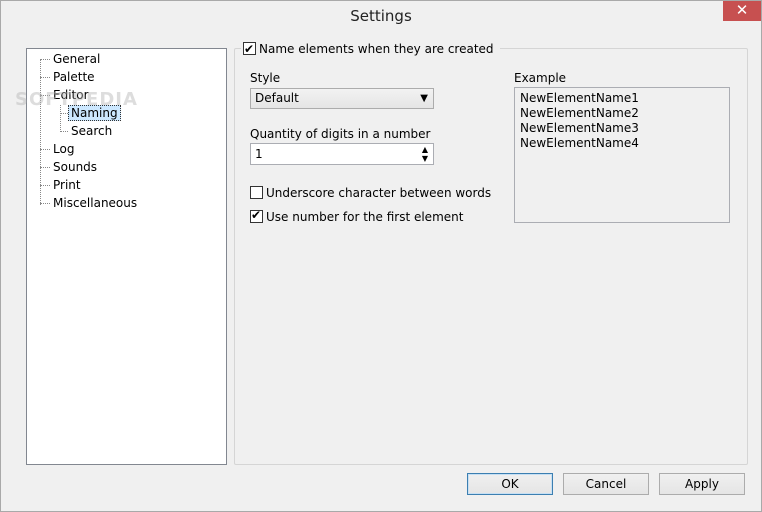 The height and width of the screenshot is (512, 762). Describe the element at coordinates (579, 98) in the screenshot. I see `example-line: NewElementName1` at that location.